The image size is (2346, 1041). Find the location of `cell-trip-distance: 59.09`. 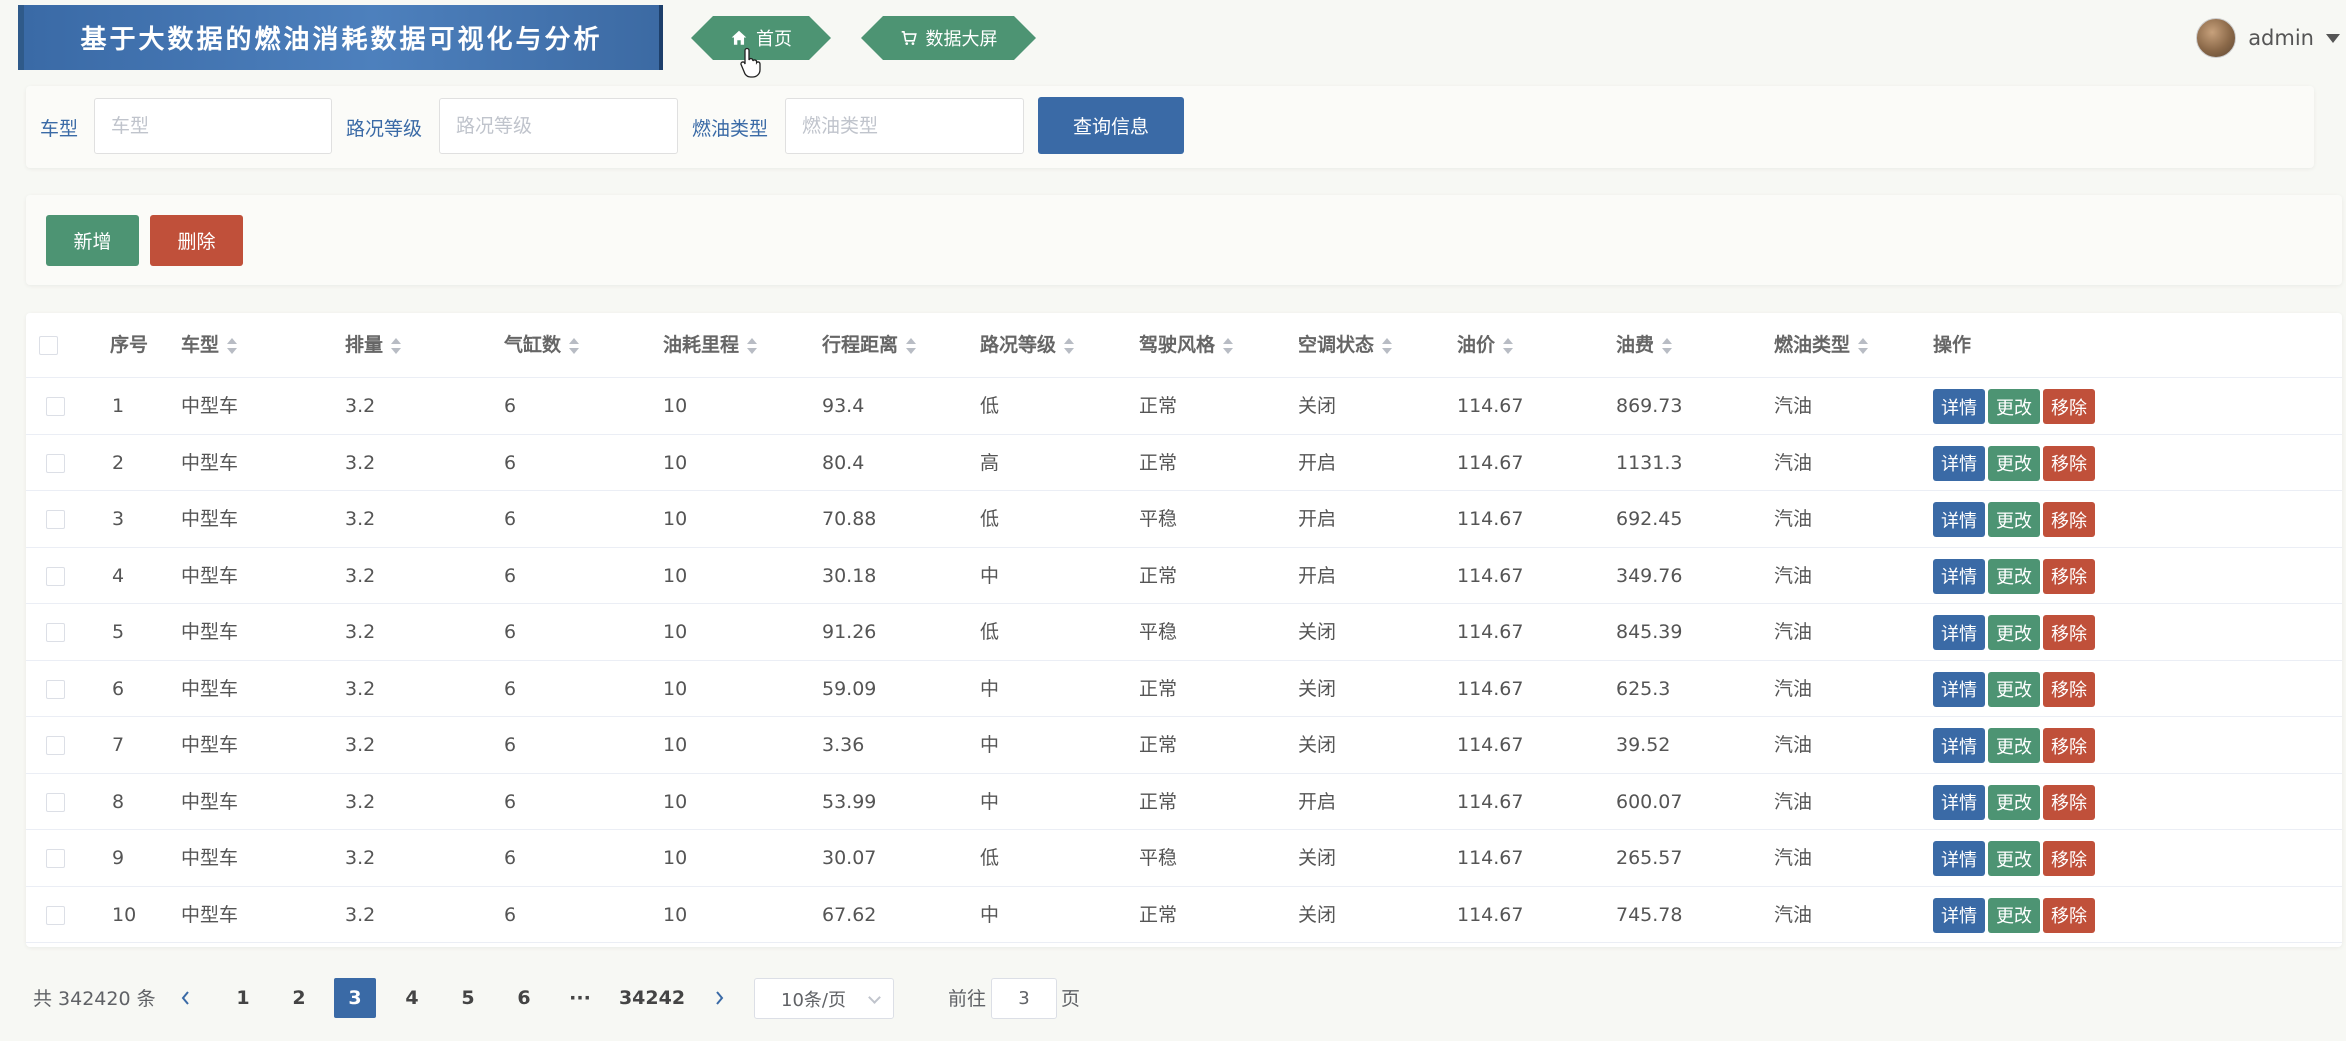

cell-trip-distance: 59.09 is located at coordinates (849, 688).